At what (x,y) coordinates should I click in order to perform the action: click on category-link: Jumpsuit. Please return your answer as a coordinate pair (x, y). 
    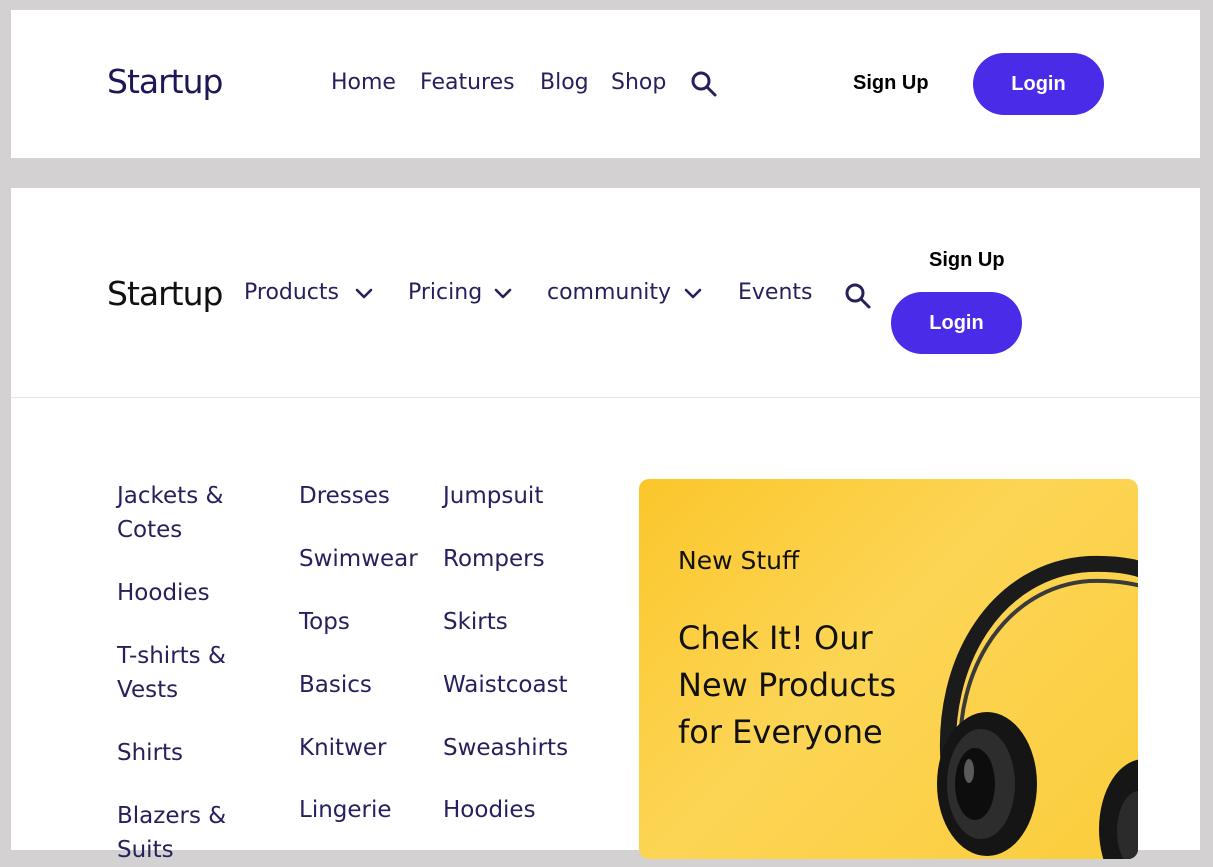
    Looking at the image, I should click on (493, 496).